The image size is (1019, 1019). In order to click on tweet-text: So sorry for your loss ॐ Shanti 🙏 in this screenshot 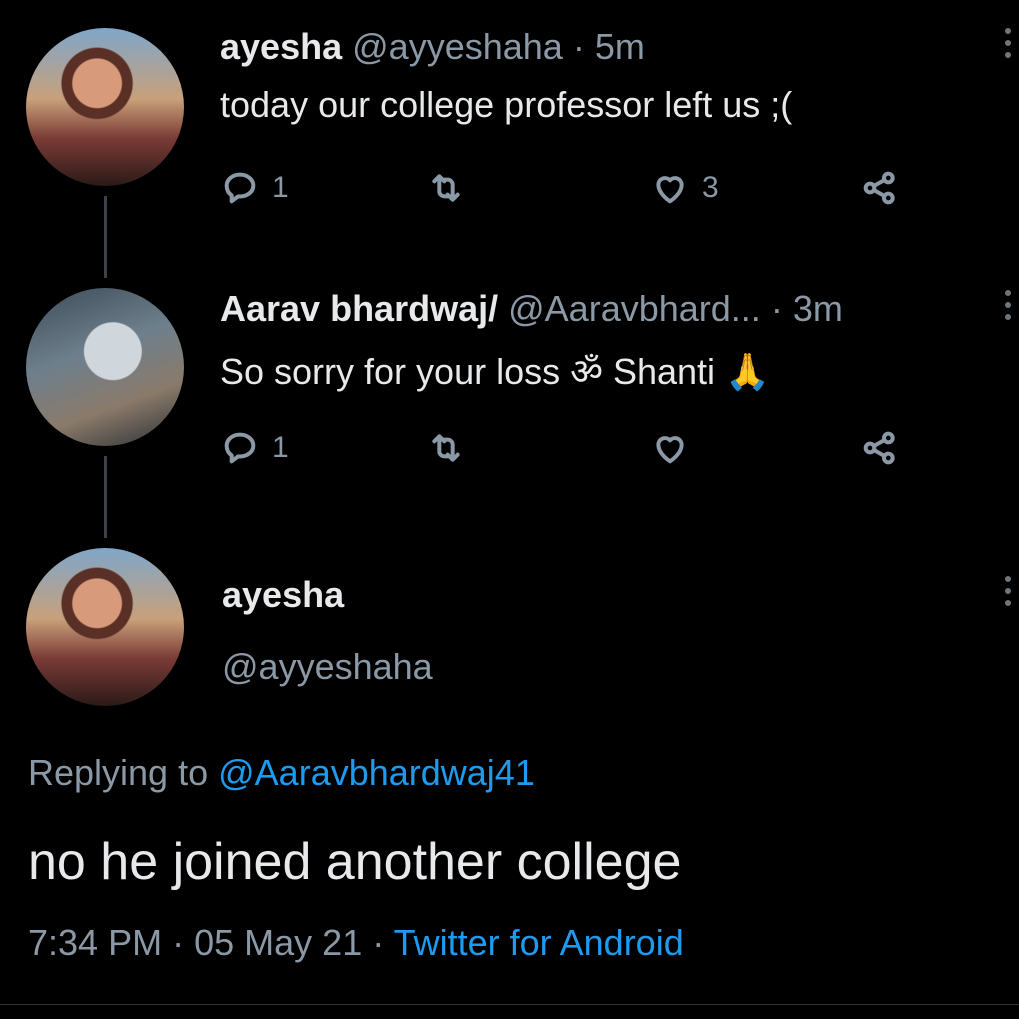, I will do `click(495, 371)`.